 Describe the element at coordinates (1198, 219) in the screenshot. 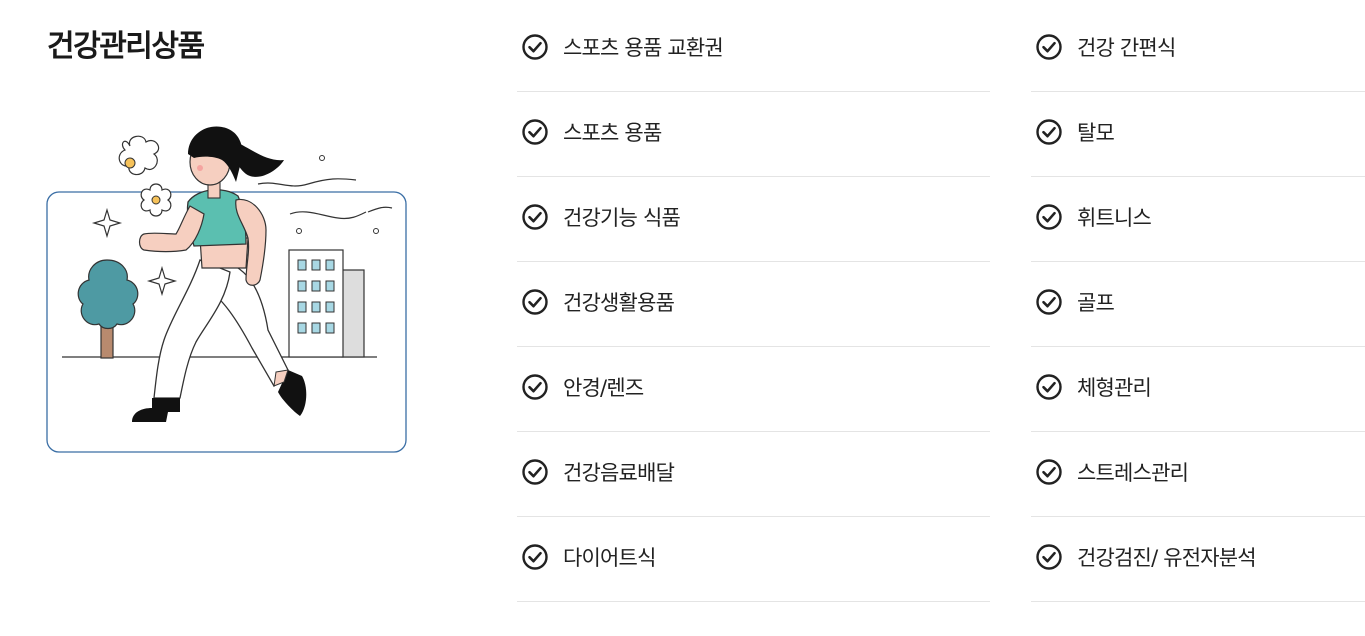

I see `category-item: 휘트니스` at that location.